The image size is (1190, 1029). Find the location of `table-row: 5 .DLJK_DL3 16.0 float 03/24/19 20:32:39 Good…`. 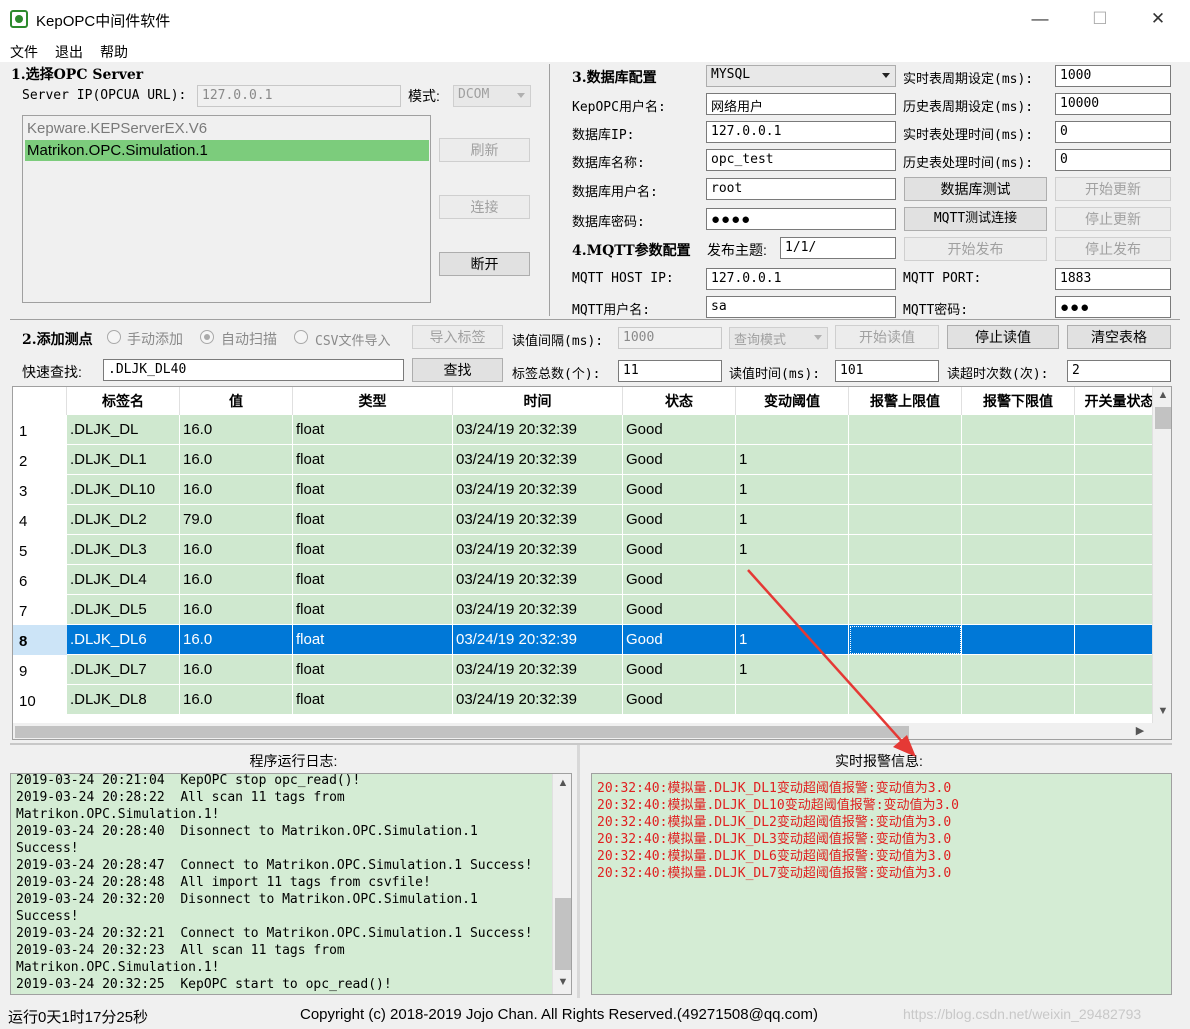

table-row: 5 .DLJK_DL3 16.0 float 03/24/19 20:32:39 Good… is located at coordinates (589, 550).